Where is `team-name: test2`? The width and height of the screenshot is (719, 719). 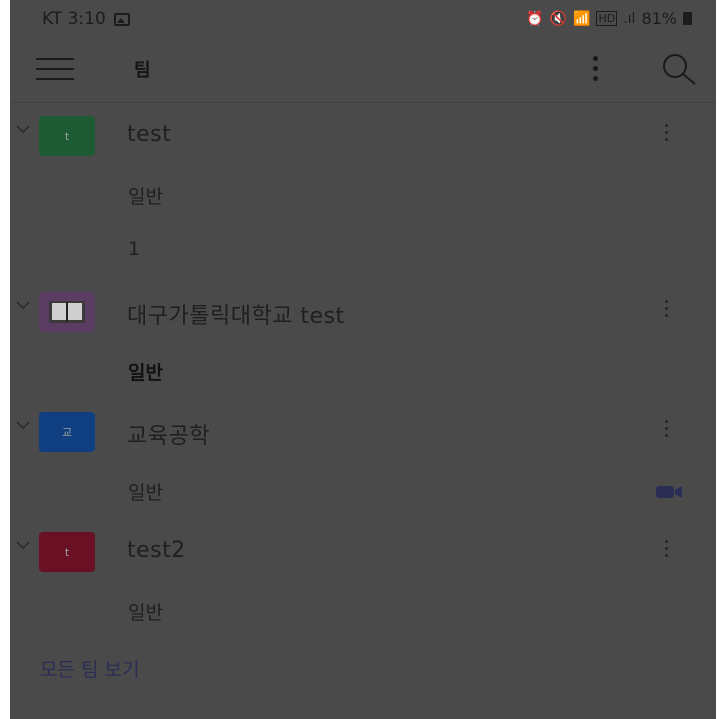 team-name: test2 is located at coordinates (156, 550).